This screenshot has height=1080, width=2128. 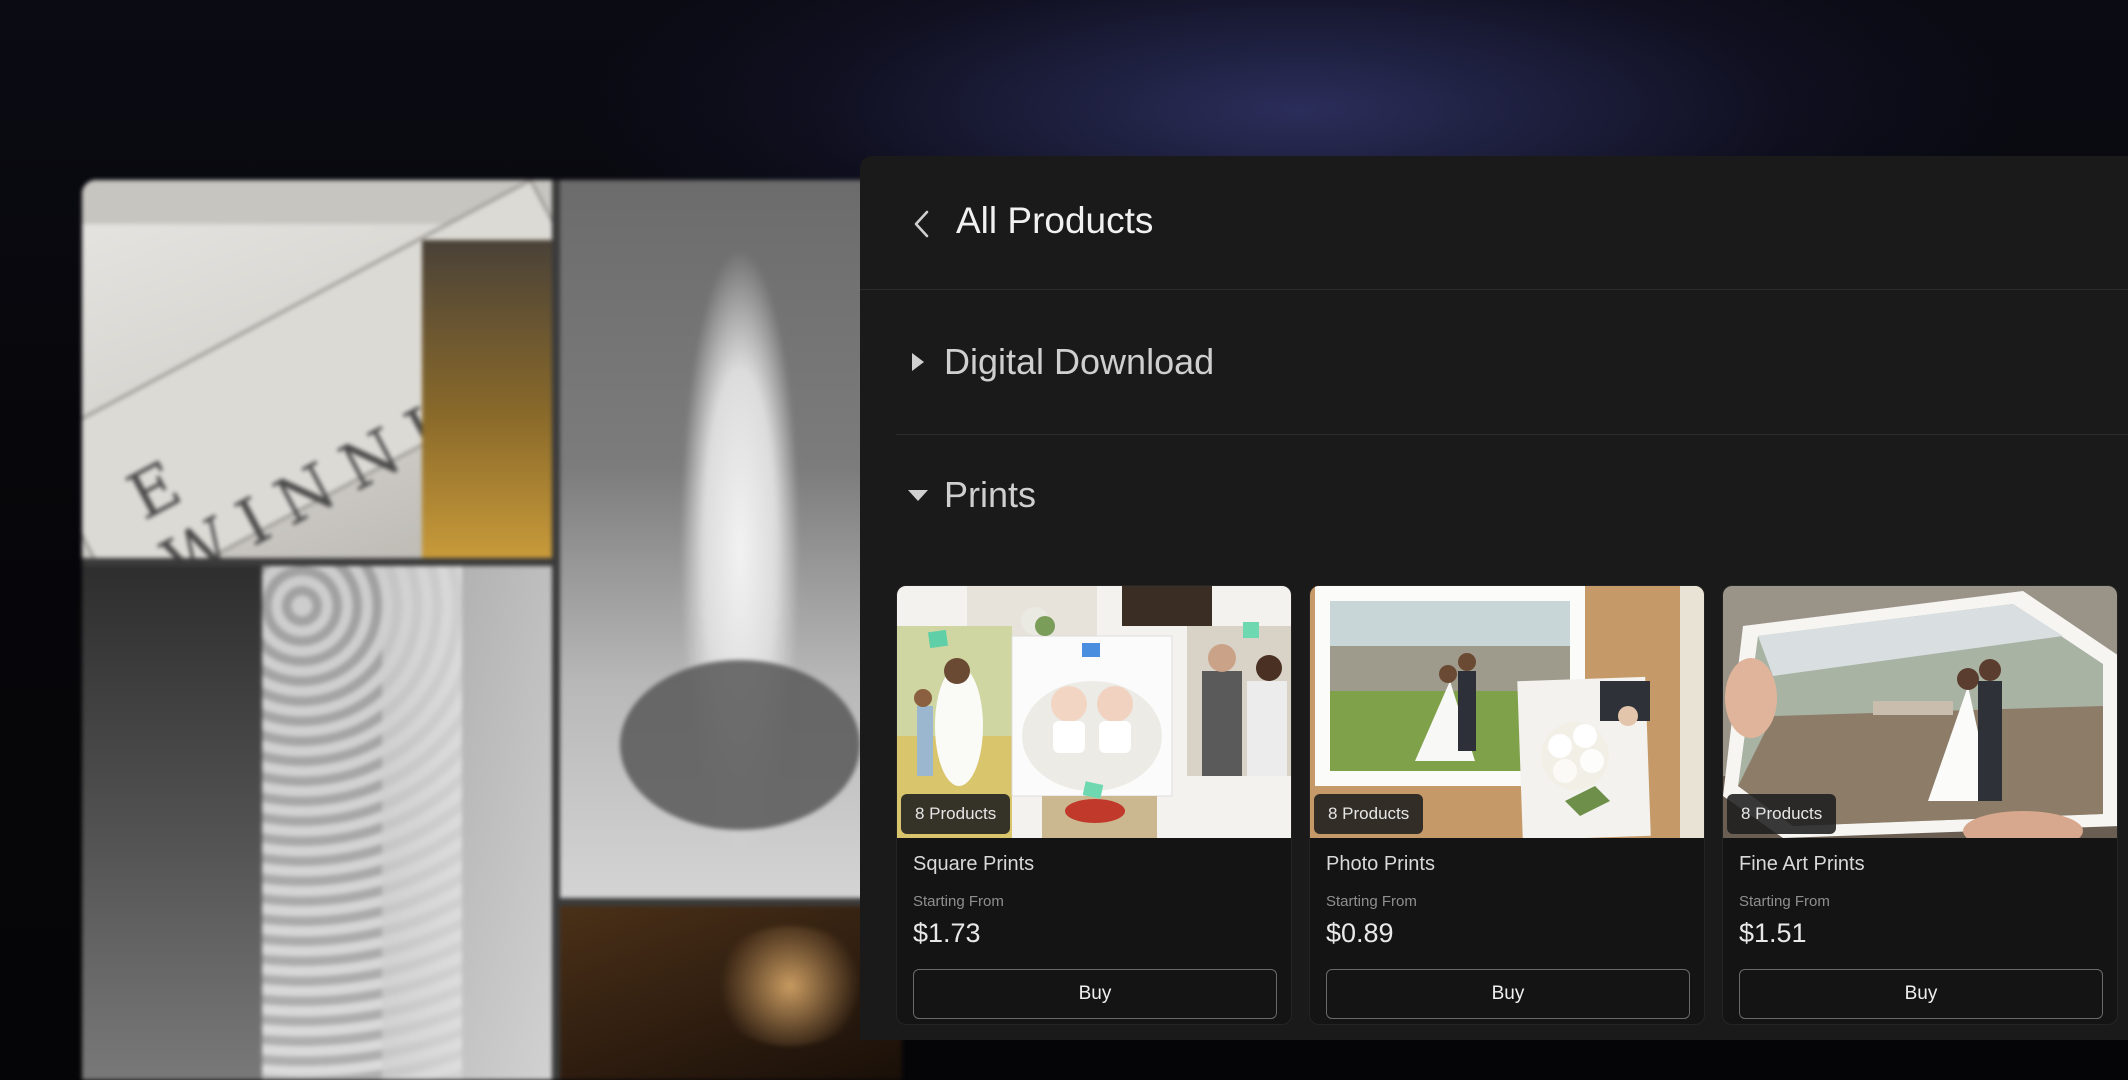 What do you see at coordinates (1360, 933) in the screenshot?
I see `product-price: $0.89` at bounding box center [1360, 933].